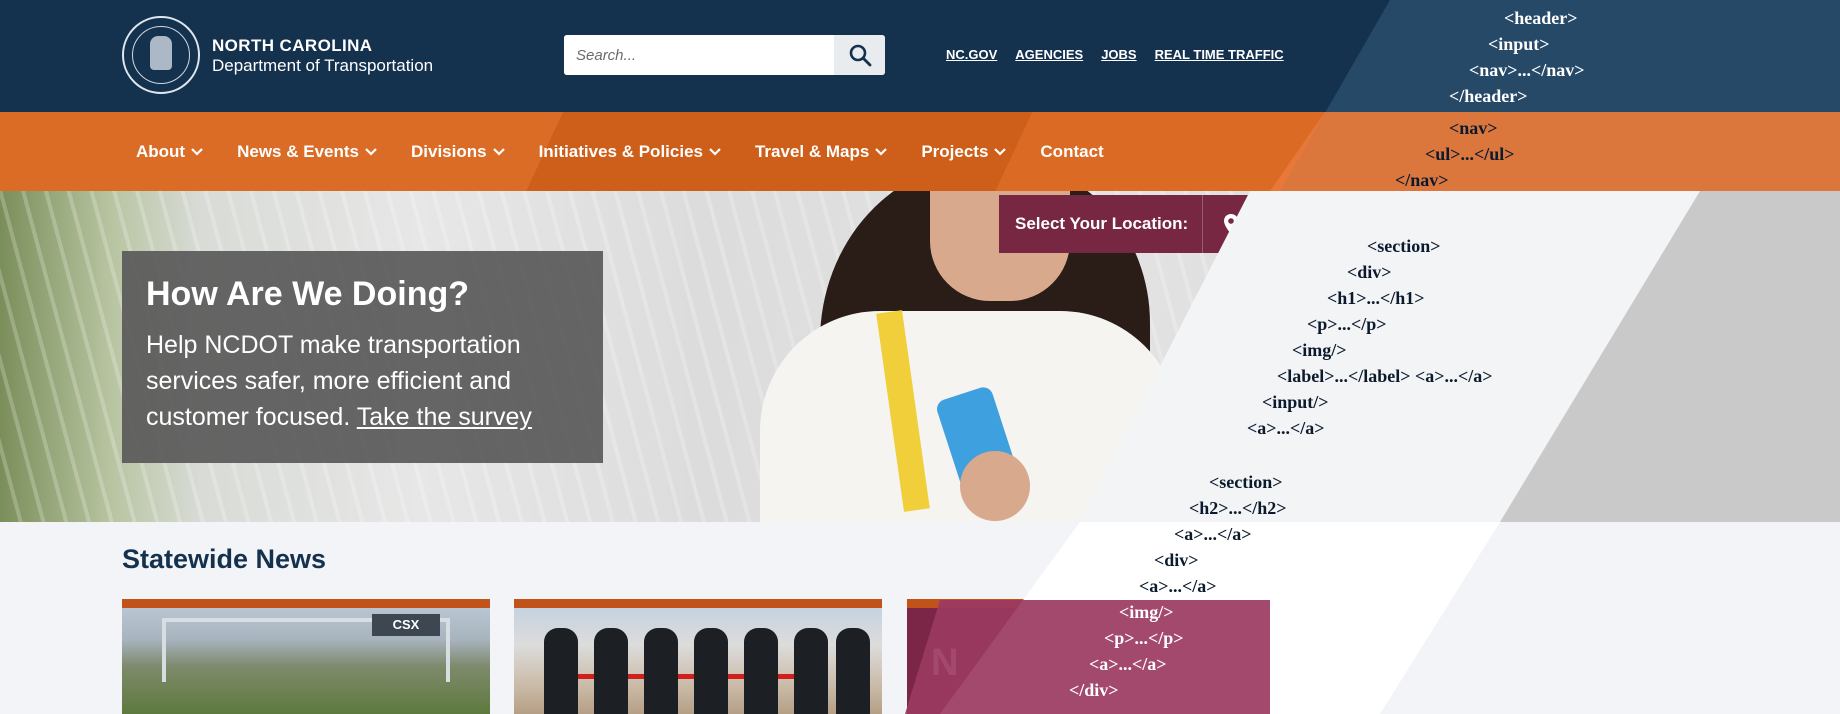 The width and height of the screenshot is (1840, 714). I want to click on code-tag: <input>, so click(1519, 44).